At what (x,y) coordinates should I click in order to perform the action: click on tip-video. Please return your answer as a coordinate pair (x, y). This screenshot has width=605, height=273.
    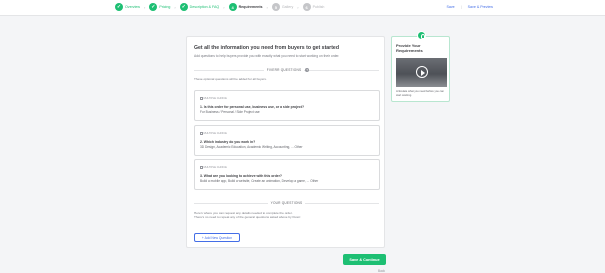
    Looking at the image, I should click on (421, 72).